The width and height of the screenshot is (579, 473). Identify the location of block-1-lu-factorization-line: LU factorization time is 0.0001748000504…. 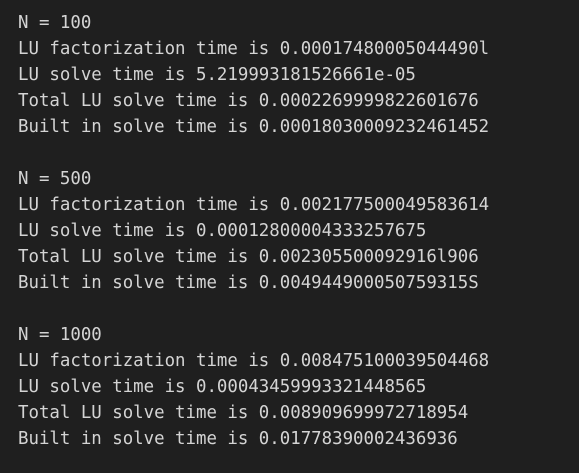
(254, 49).